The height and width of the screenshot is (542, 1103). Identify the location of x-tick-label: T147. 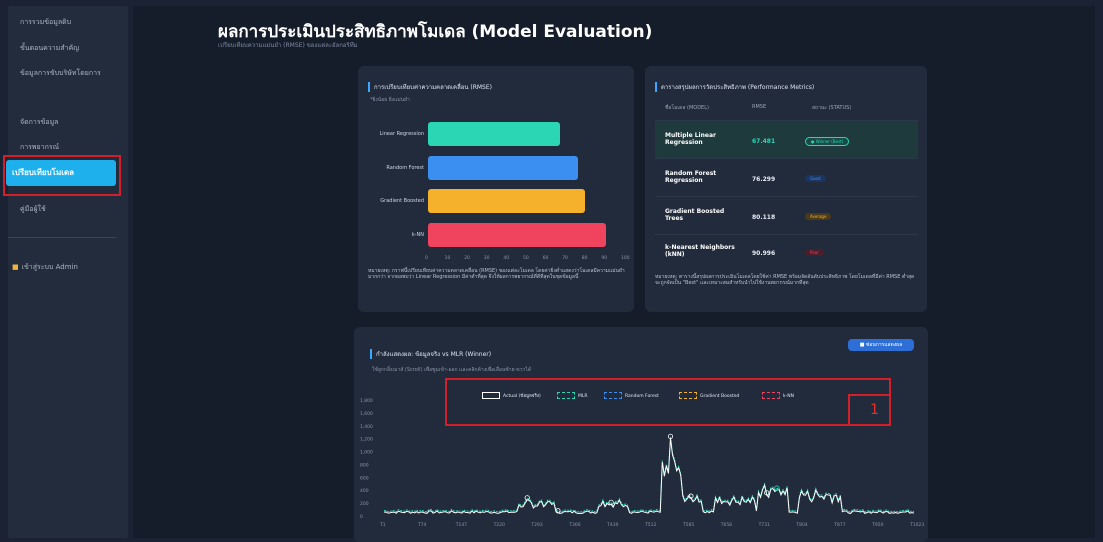
(461, 525).